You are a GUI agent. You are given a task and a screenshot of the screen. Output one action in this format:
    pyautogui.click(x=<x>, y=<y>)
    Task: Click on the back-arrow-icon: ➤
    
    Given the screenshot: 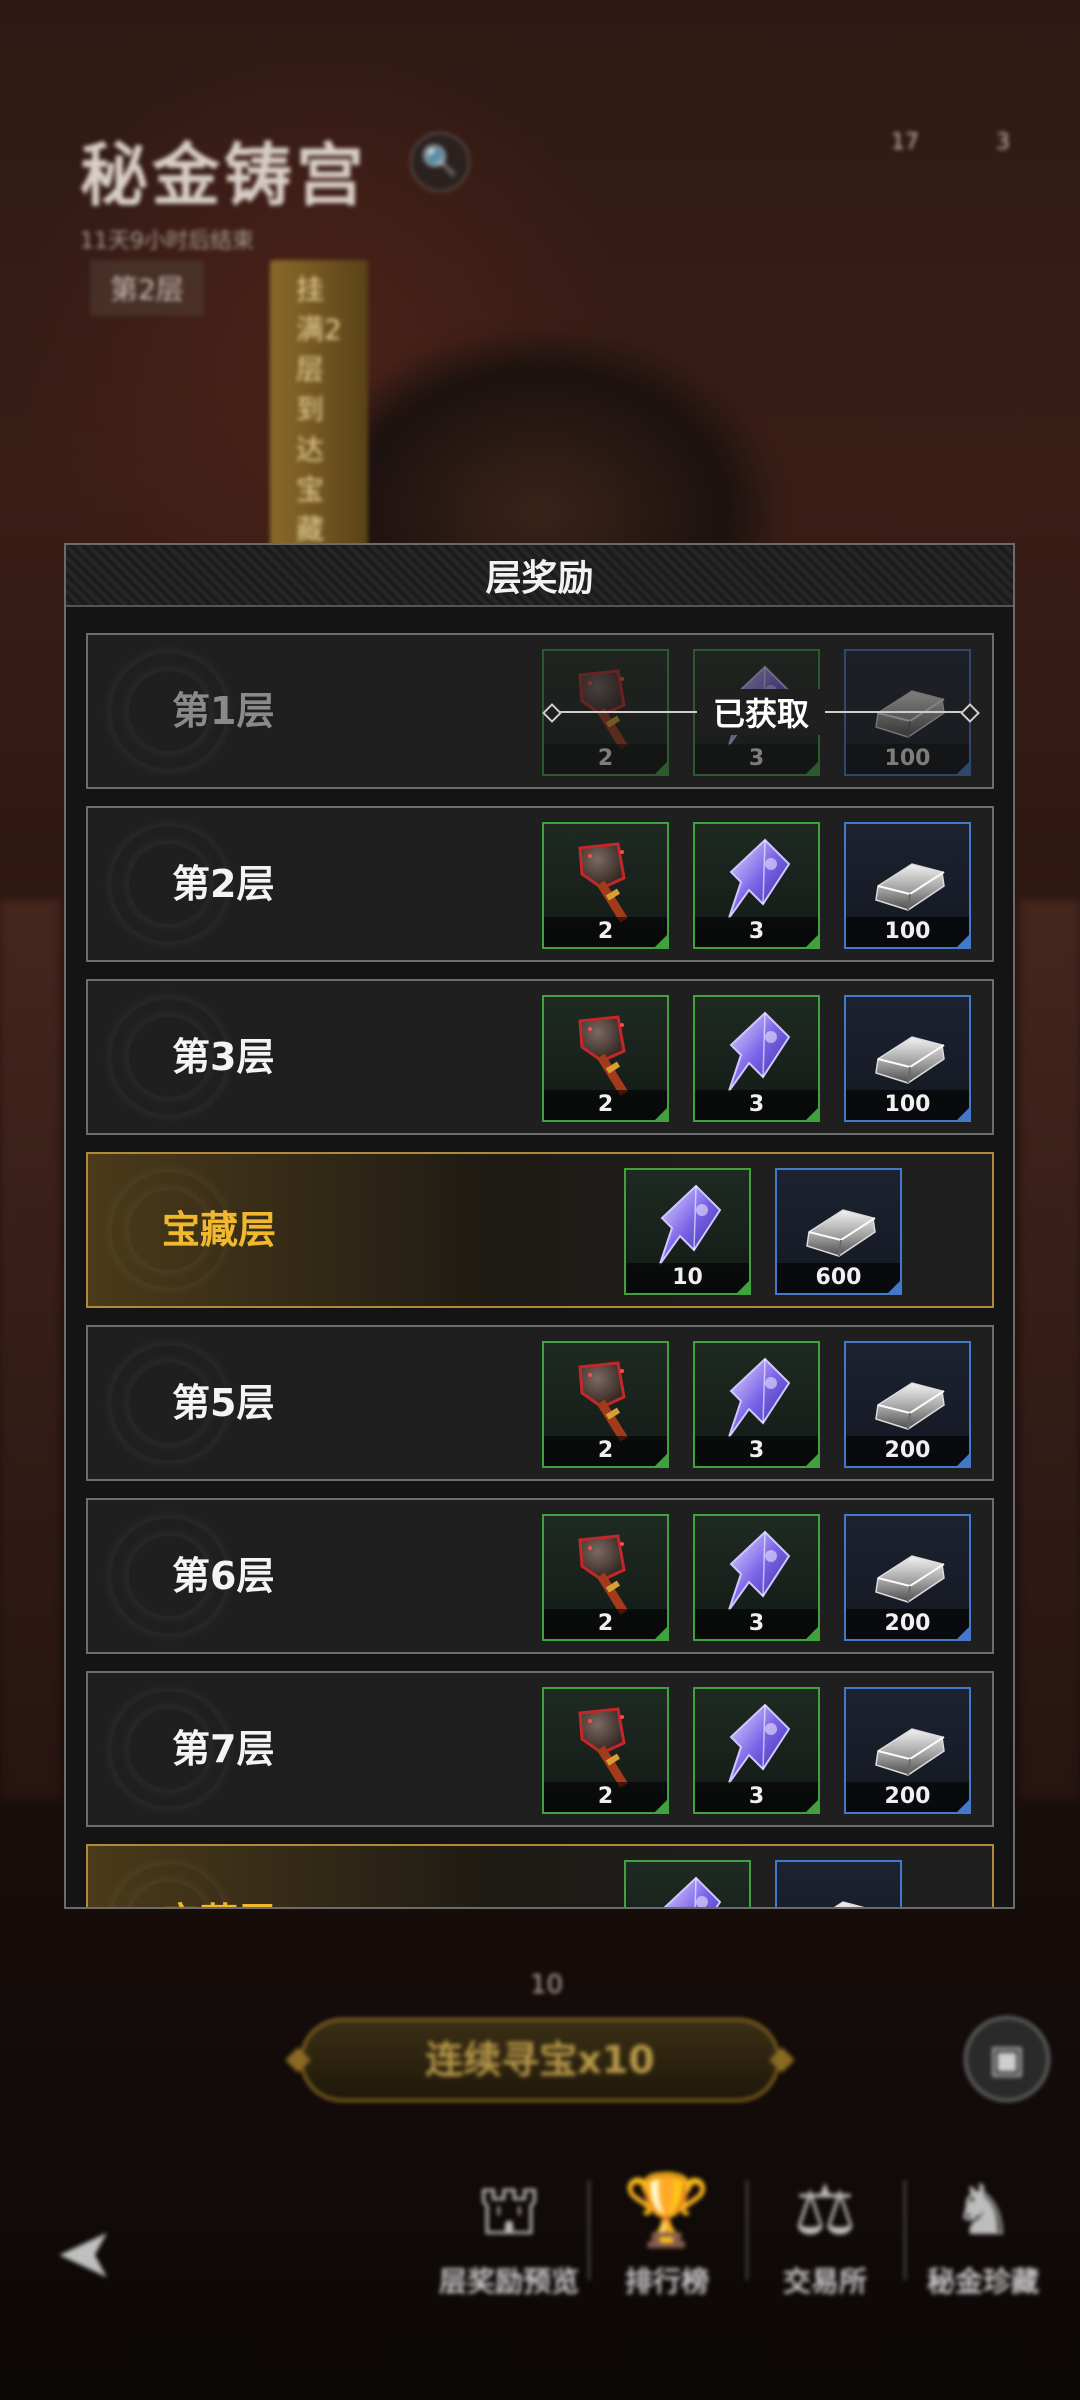 What is the action you would take?
    pyautogui.click(x=85, y=2253)
    